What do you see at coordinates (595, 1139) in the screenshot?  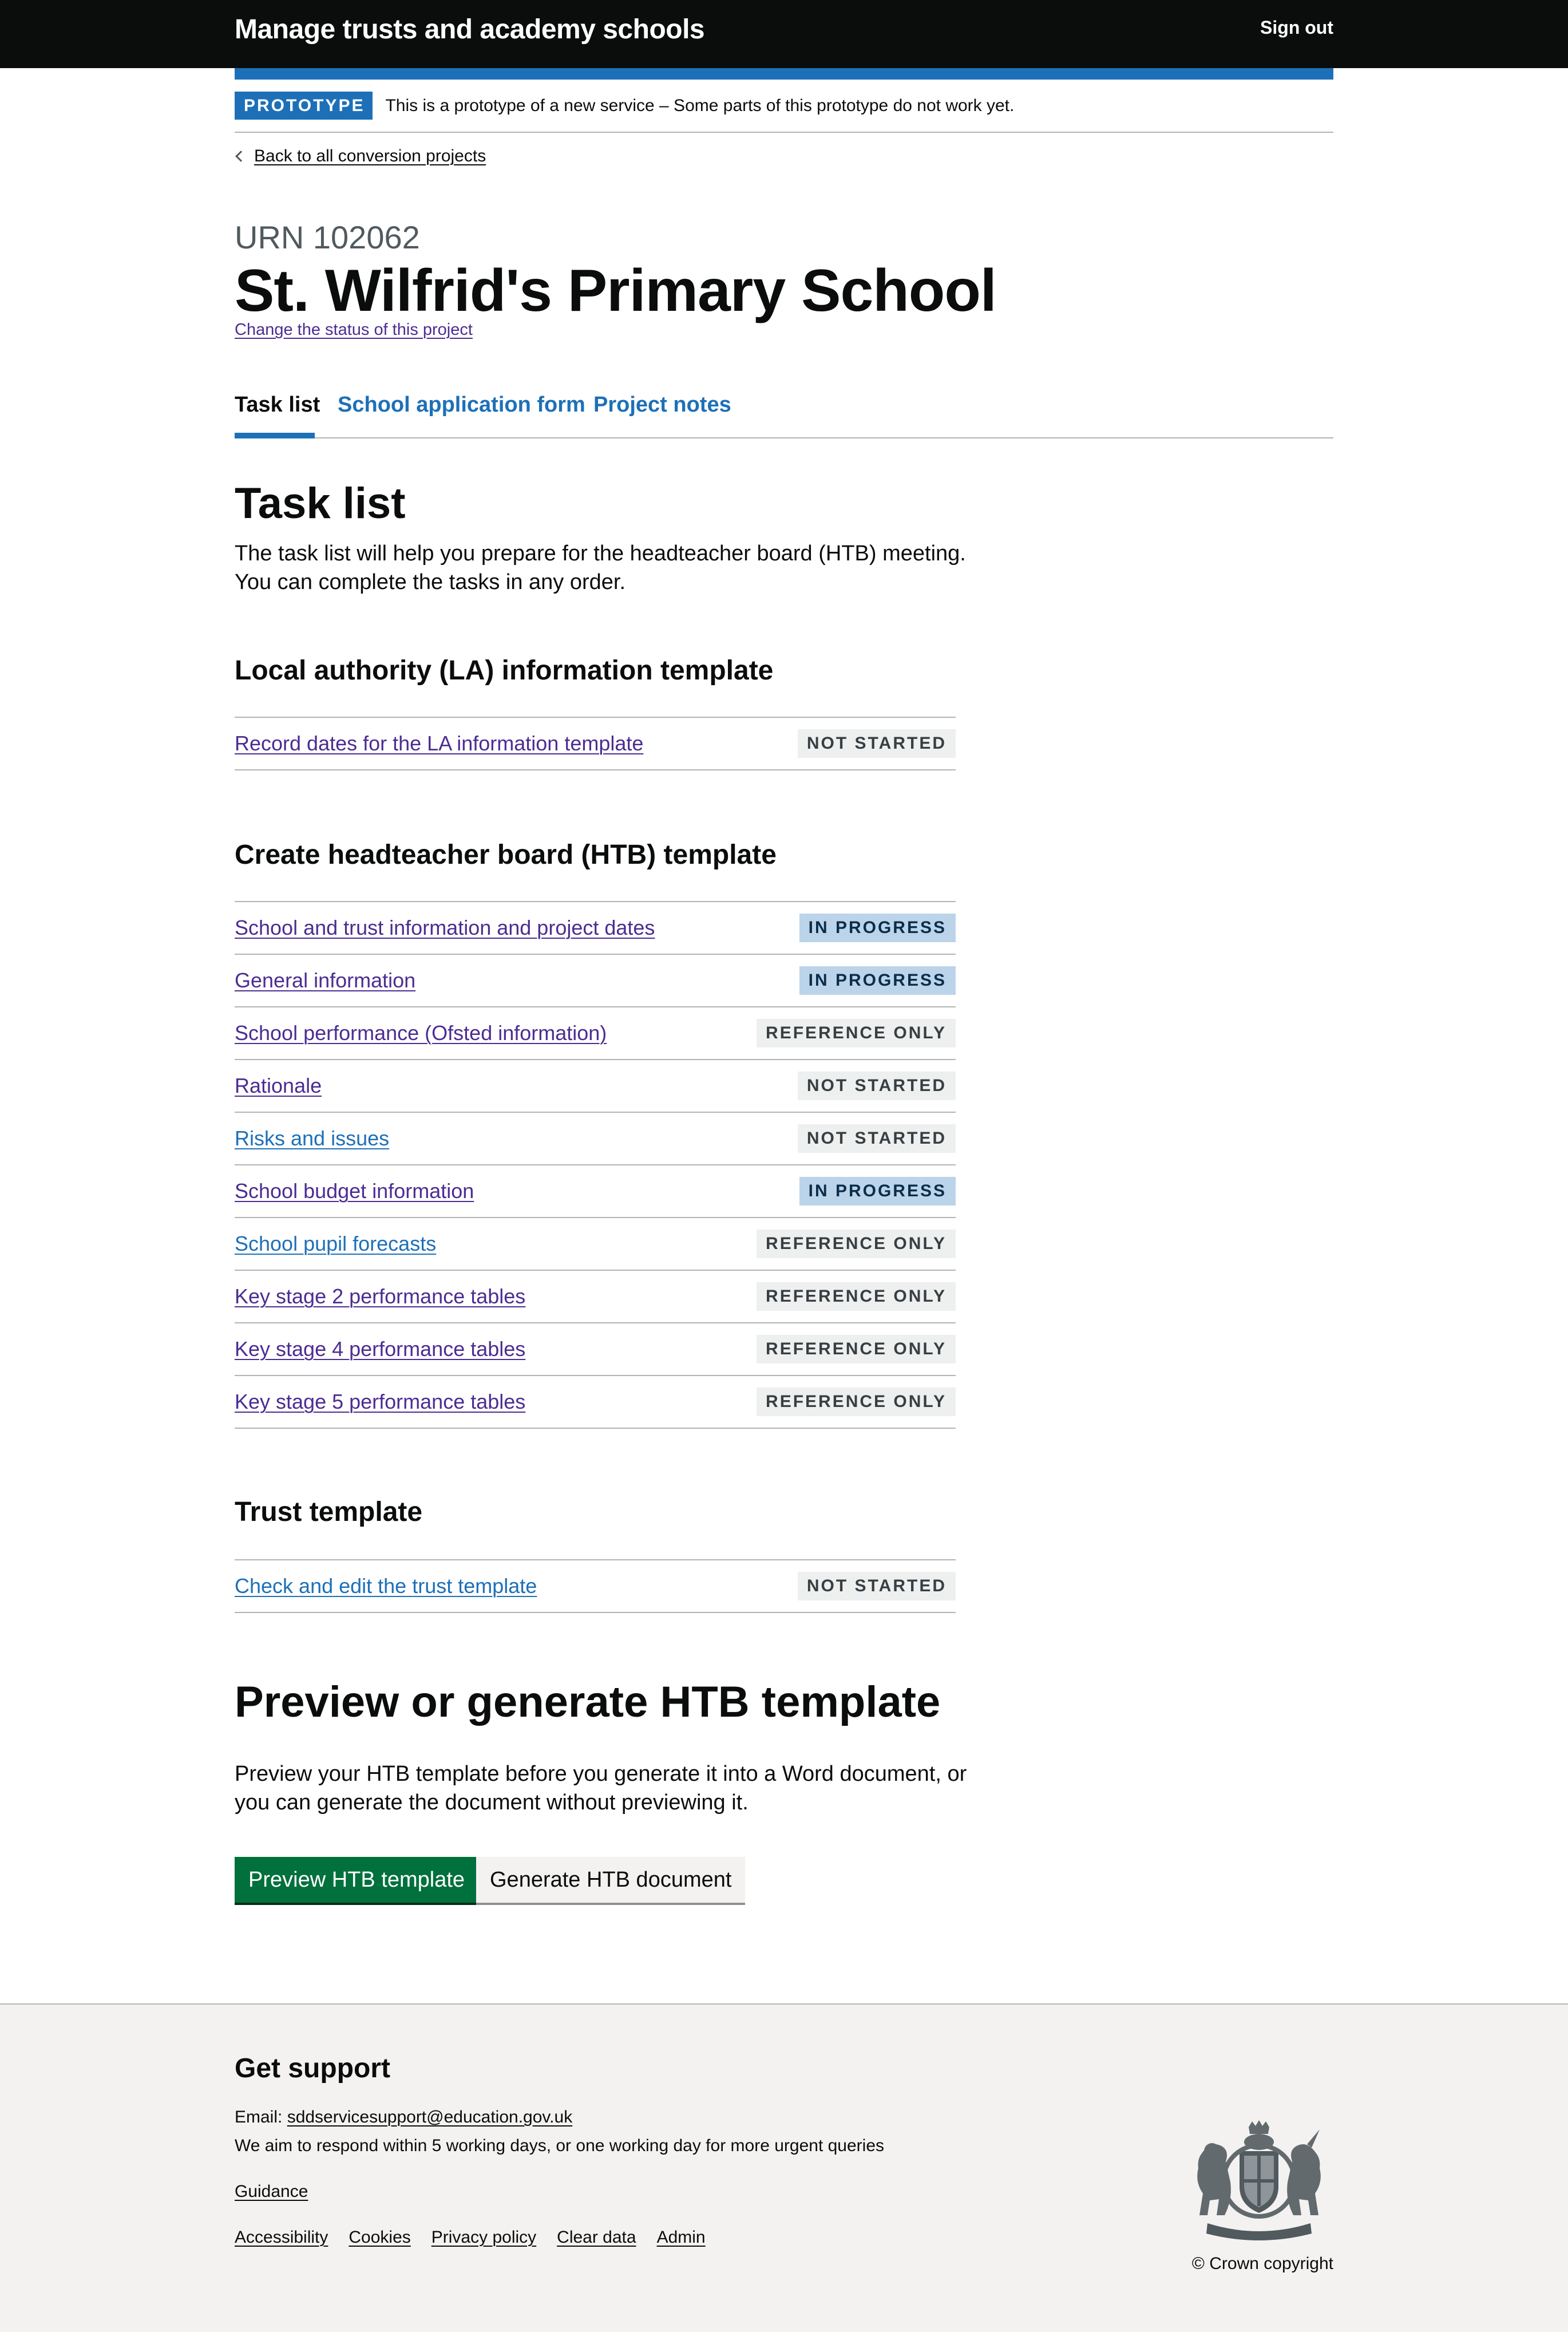 I see `task-row: Risks and issues NOT STARTED` at bounding box center [595, 1139].